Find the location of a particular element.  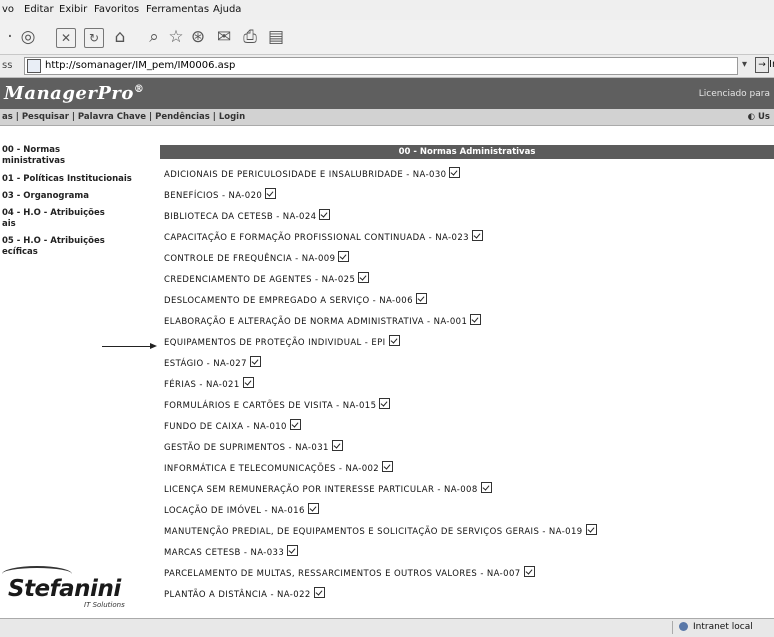

search-icon: ⌕ is located at coordinates (154, 37).